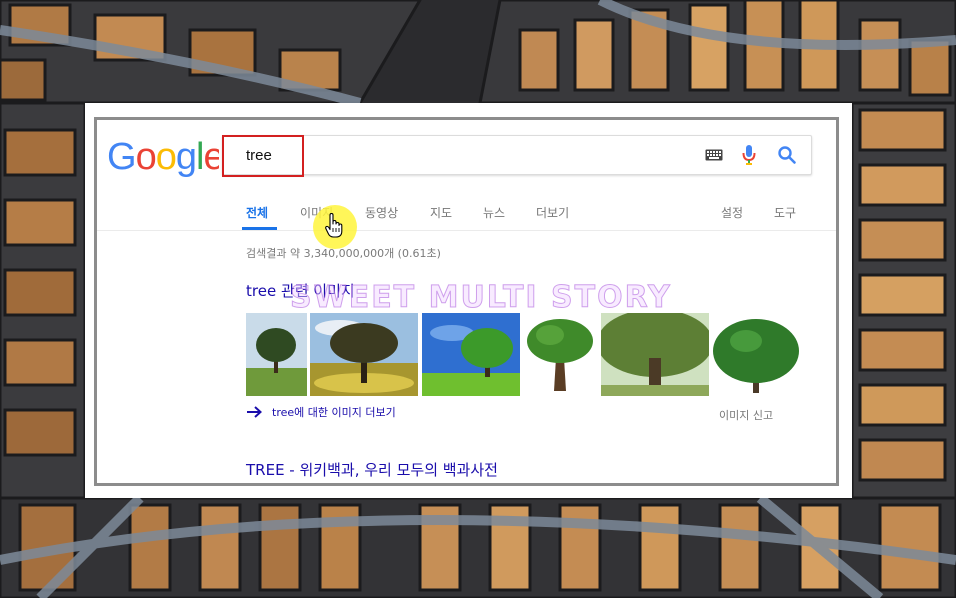 The width and height of the screenshot is (956, 598). Describe the element at coordinates (257, 212) in the screenshot. I see `tab-all: 전체` at that location.